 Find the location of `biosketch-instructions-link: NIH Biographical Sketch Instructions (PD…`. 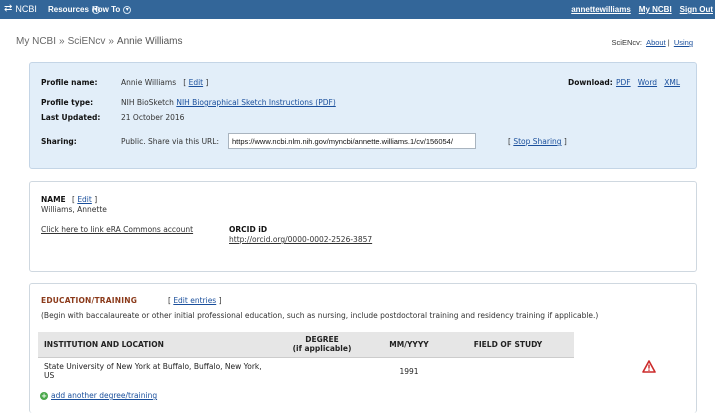

biosketch-instructions-link: NIH Biographical Sketch Instructions (PD… is located at coordinates (255, 102).